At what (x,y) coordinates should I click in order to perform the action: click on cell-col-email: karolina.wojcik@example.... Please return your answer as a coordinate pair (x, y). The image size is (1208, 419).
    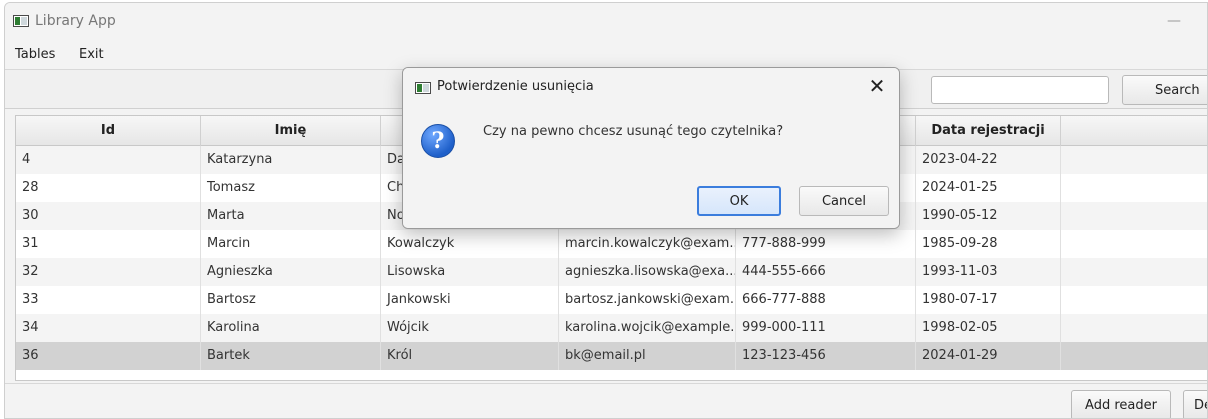
    Looking at the image, I should click on (647, 328).